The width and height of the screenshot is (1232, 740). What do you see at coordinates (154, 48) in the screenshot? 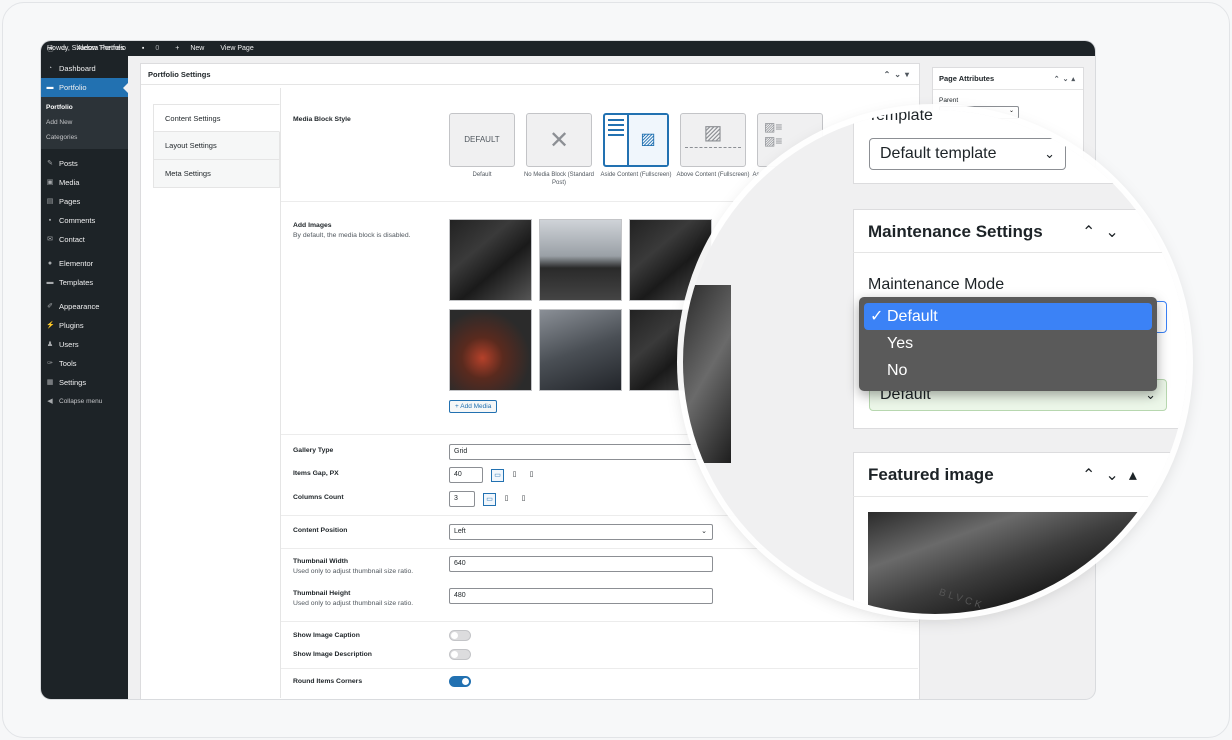
I see `comments-link: ▪ 0` at bounding box center [154, 48].